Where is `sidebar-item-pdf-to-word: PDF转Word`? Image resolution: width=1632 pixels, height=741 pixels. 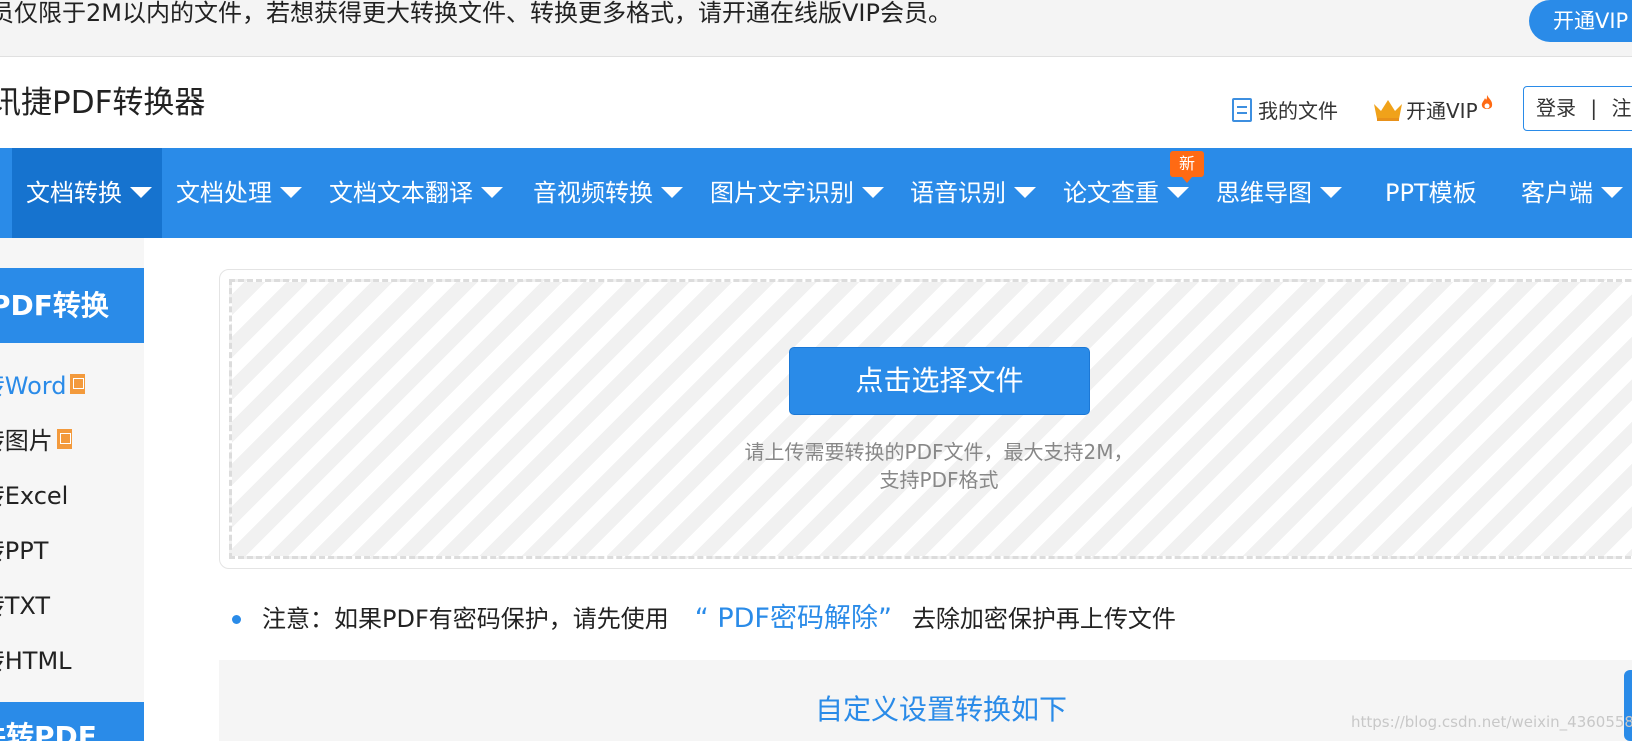 sidebar-item-pdf-to-word: PDF转Word is located at coordinates (43, 383).